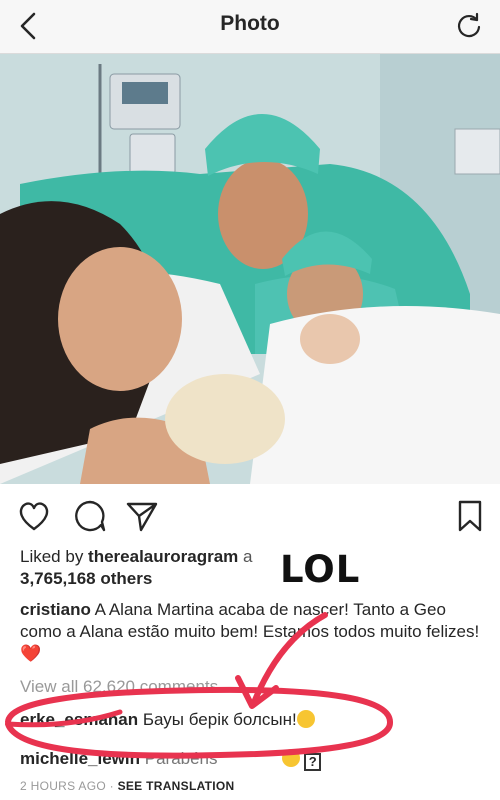 The width and height of the screenshot is (500, 800). I want to click on comment-icon, so click(90, 516).